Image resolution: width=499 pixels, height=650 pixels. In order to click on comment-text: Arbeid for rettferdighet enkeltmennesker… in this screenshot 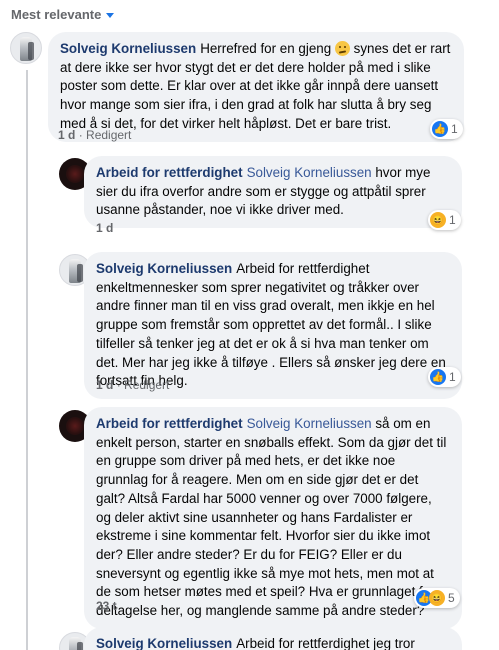, I will do `click(271, 325)`.